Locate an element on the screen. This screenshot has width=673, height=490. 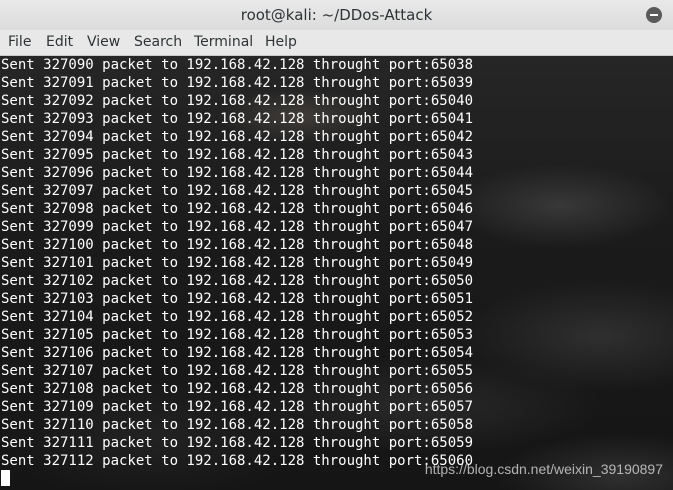
menu-edit: Edit is located at coordinates (59, 42).